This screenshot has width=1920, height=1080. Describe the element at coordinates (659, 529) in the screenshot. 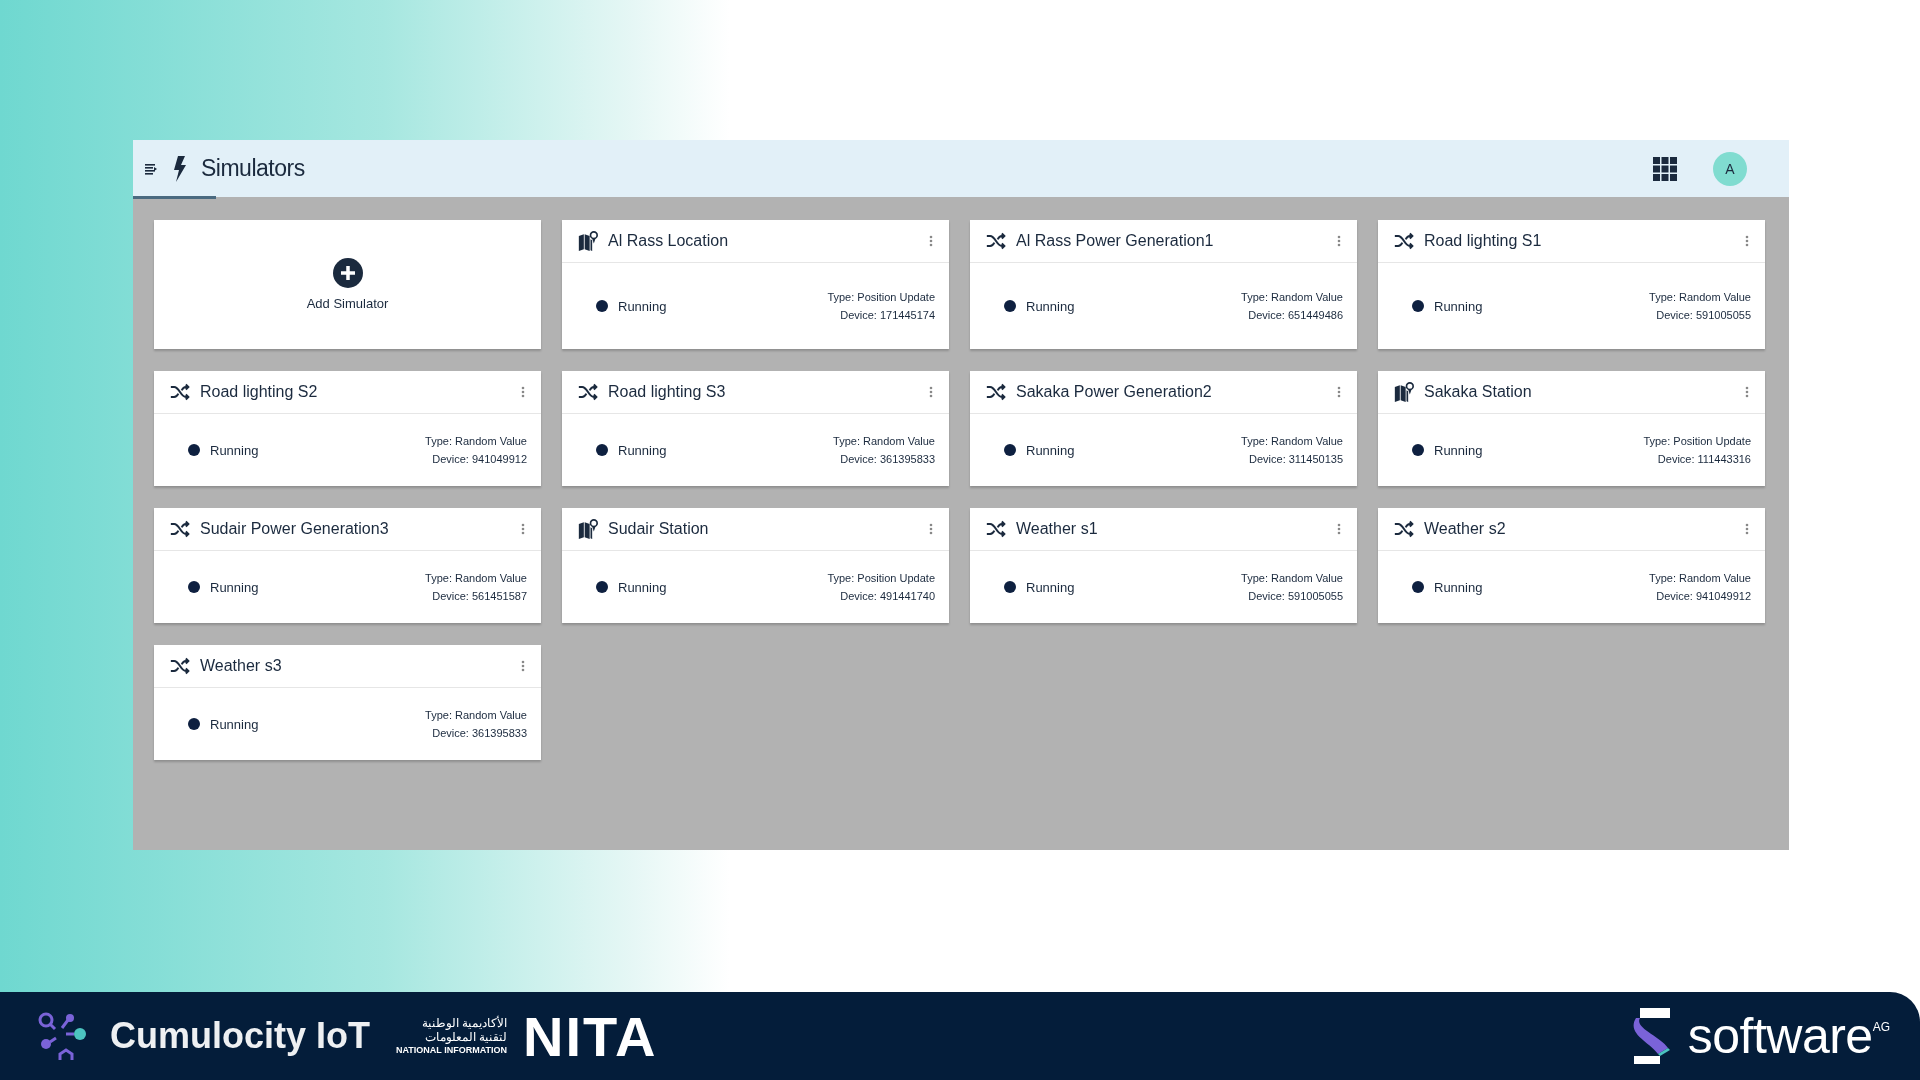

I see `simulator-name: Sudair Station` at that location.